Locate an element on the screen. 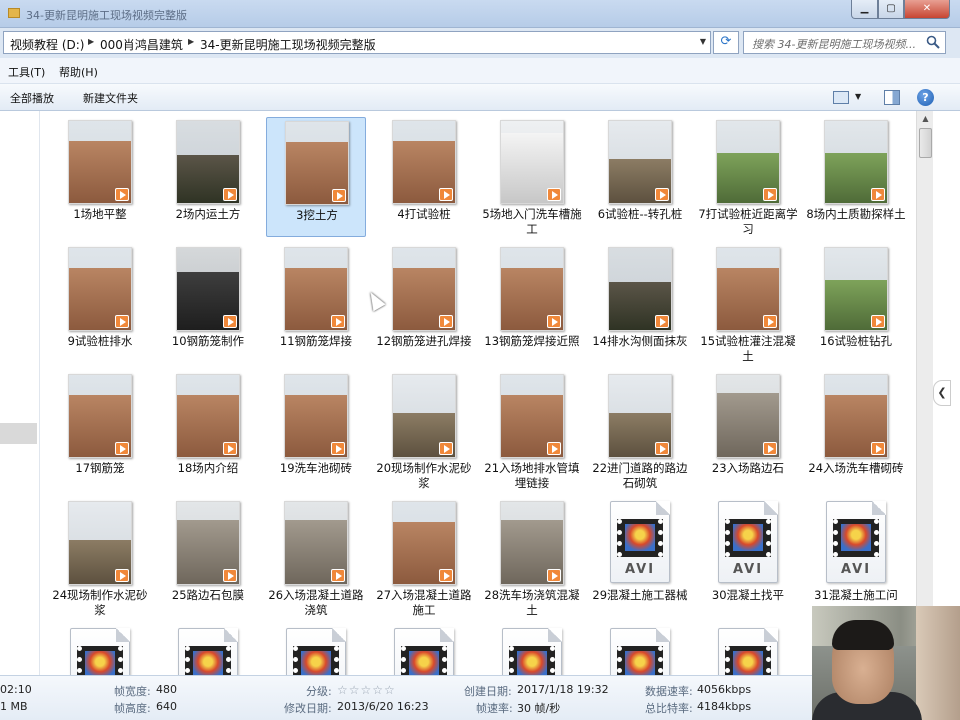  video-file-item: 20现场制作水泥砂浆 is located at coordinates (424, 431).